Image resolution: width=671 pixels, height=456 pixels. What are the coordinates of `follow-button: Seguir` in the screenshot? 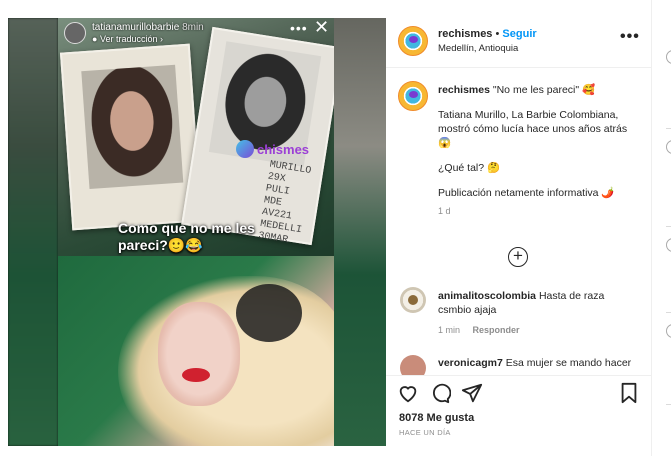 It's located at (519, 34).